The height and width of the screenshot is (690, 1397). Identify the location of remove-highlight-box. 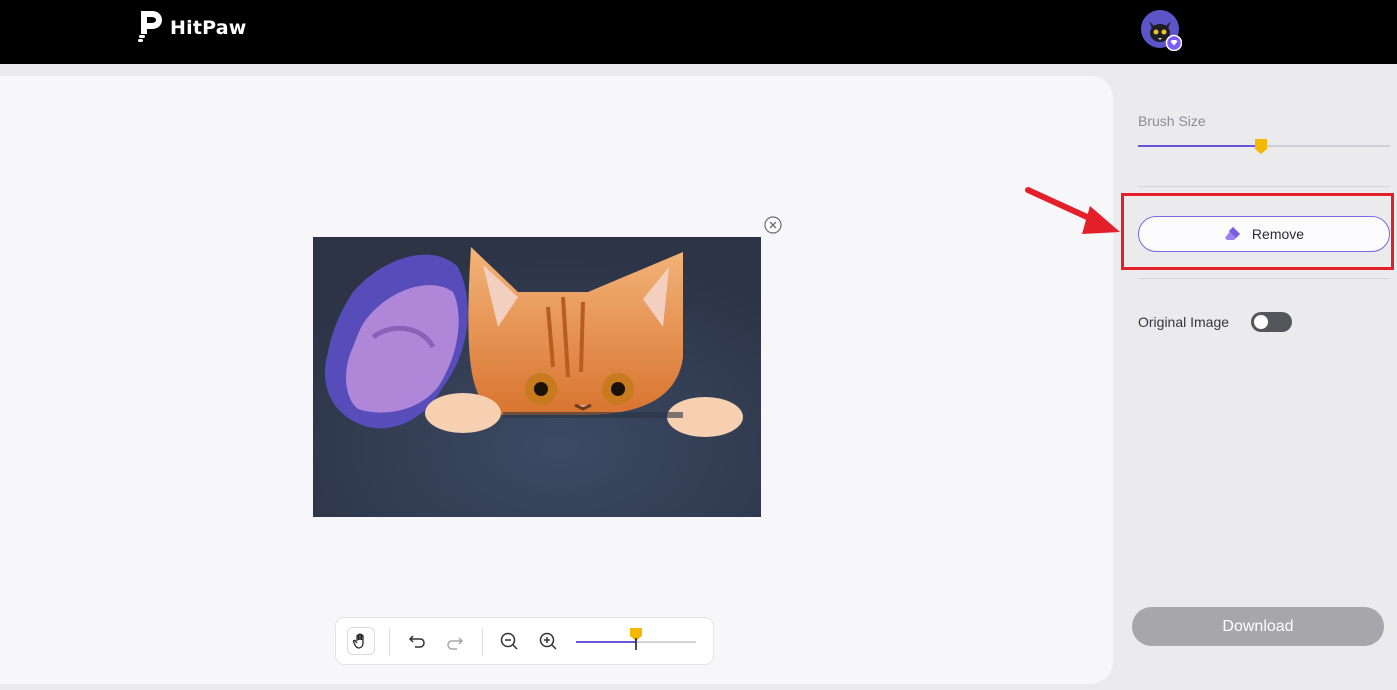
(1257, 231).